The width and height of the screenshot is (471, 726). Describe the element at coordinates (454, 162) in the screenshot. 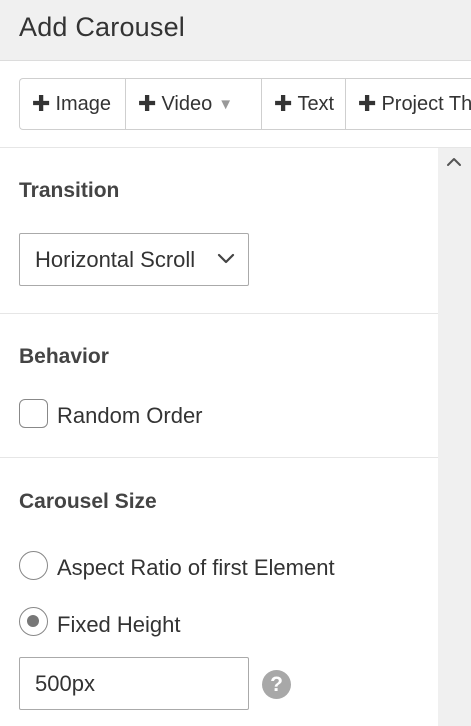

I see `scroll-up-icon` at that location.